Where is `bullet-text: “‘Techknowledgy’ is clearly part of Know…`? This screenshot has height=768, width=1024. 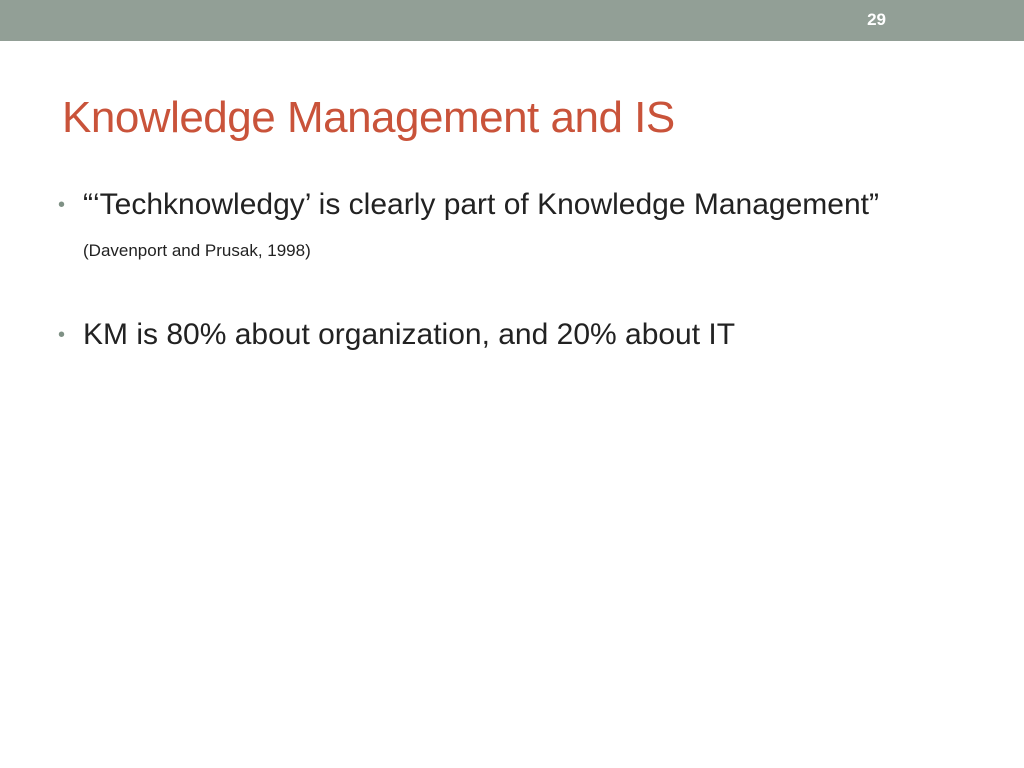 bullet-text: “‘Techknowledgy’ is clearly part of Know… is located at coordinates (481, 204).